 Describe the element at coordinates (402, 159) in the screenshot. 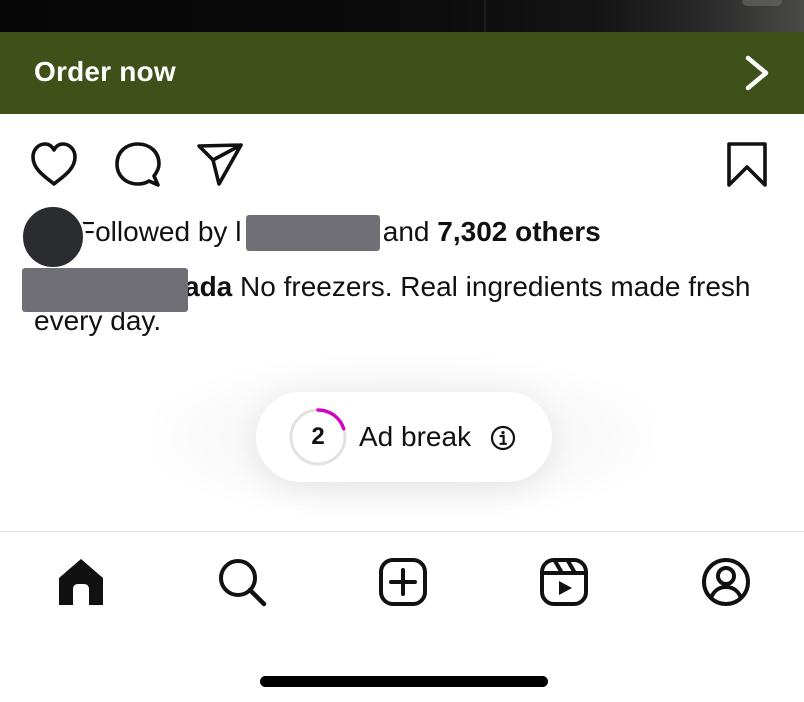

I see `post-actions` at that location.